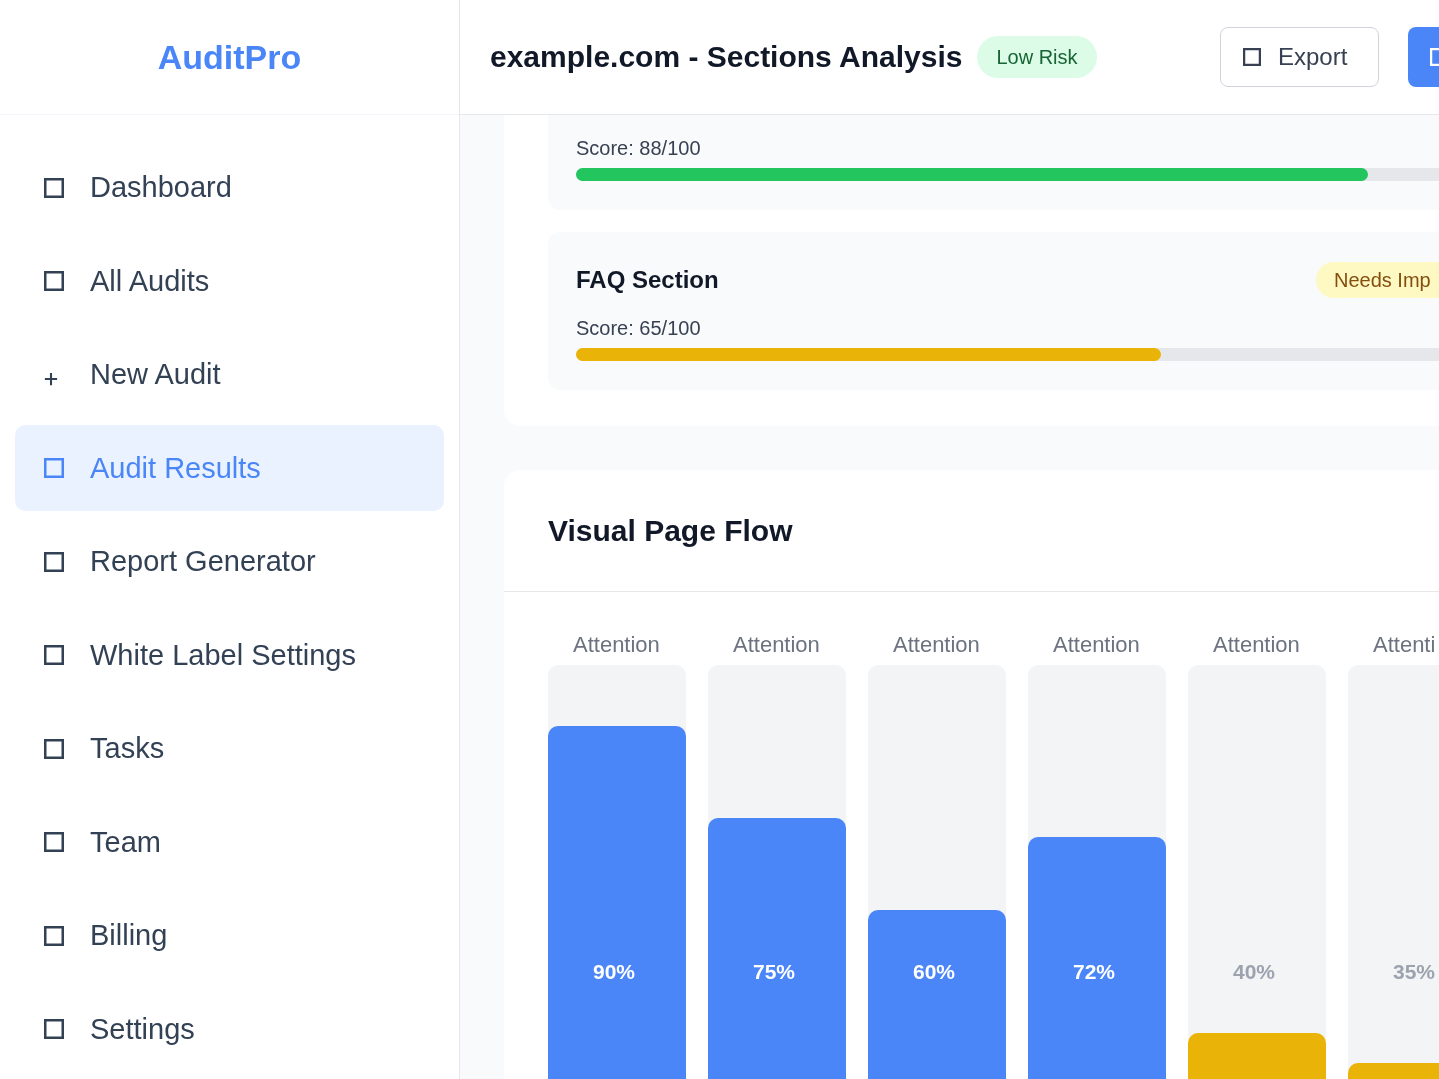  What do you see at coordinates (229, 187) in the screenshot?
I see `sidebar-item: Dashboard` at bounding box center [229, 187].